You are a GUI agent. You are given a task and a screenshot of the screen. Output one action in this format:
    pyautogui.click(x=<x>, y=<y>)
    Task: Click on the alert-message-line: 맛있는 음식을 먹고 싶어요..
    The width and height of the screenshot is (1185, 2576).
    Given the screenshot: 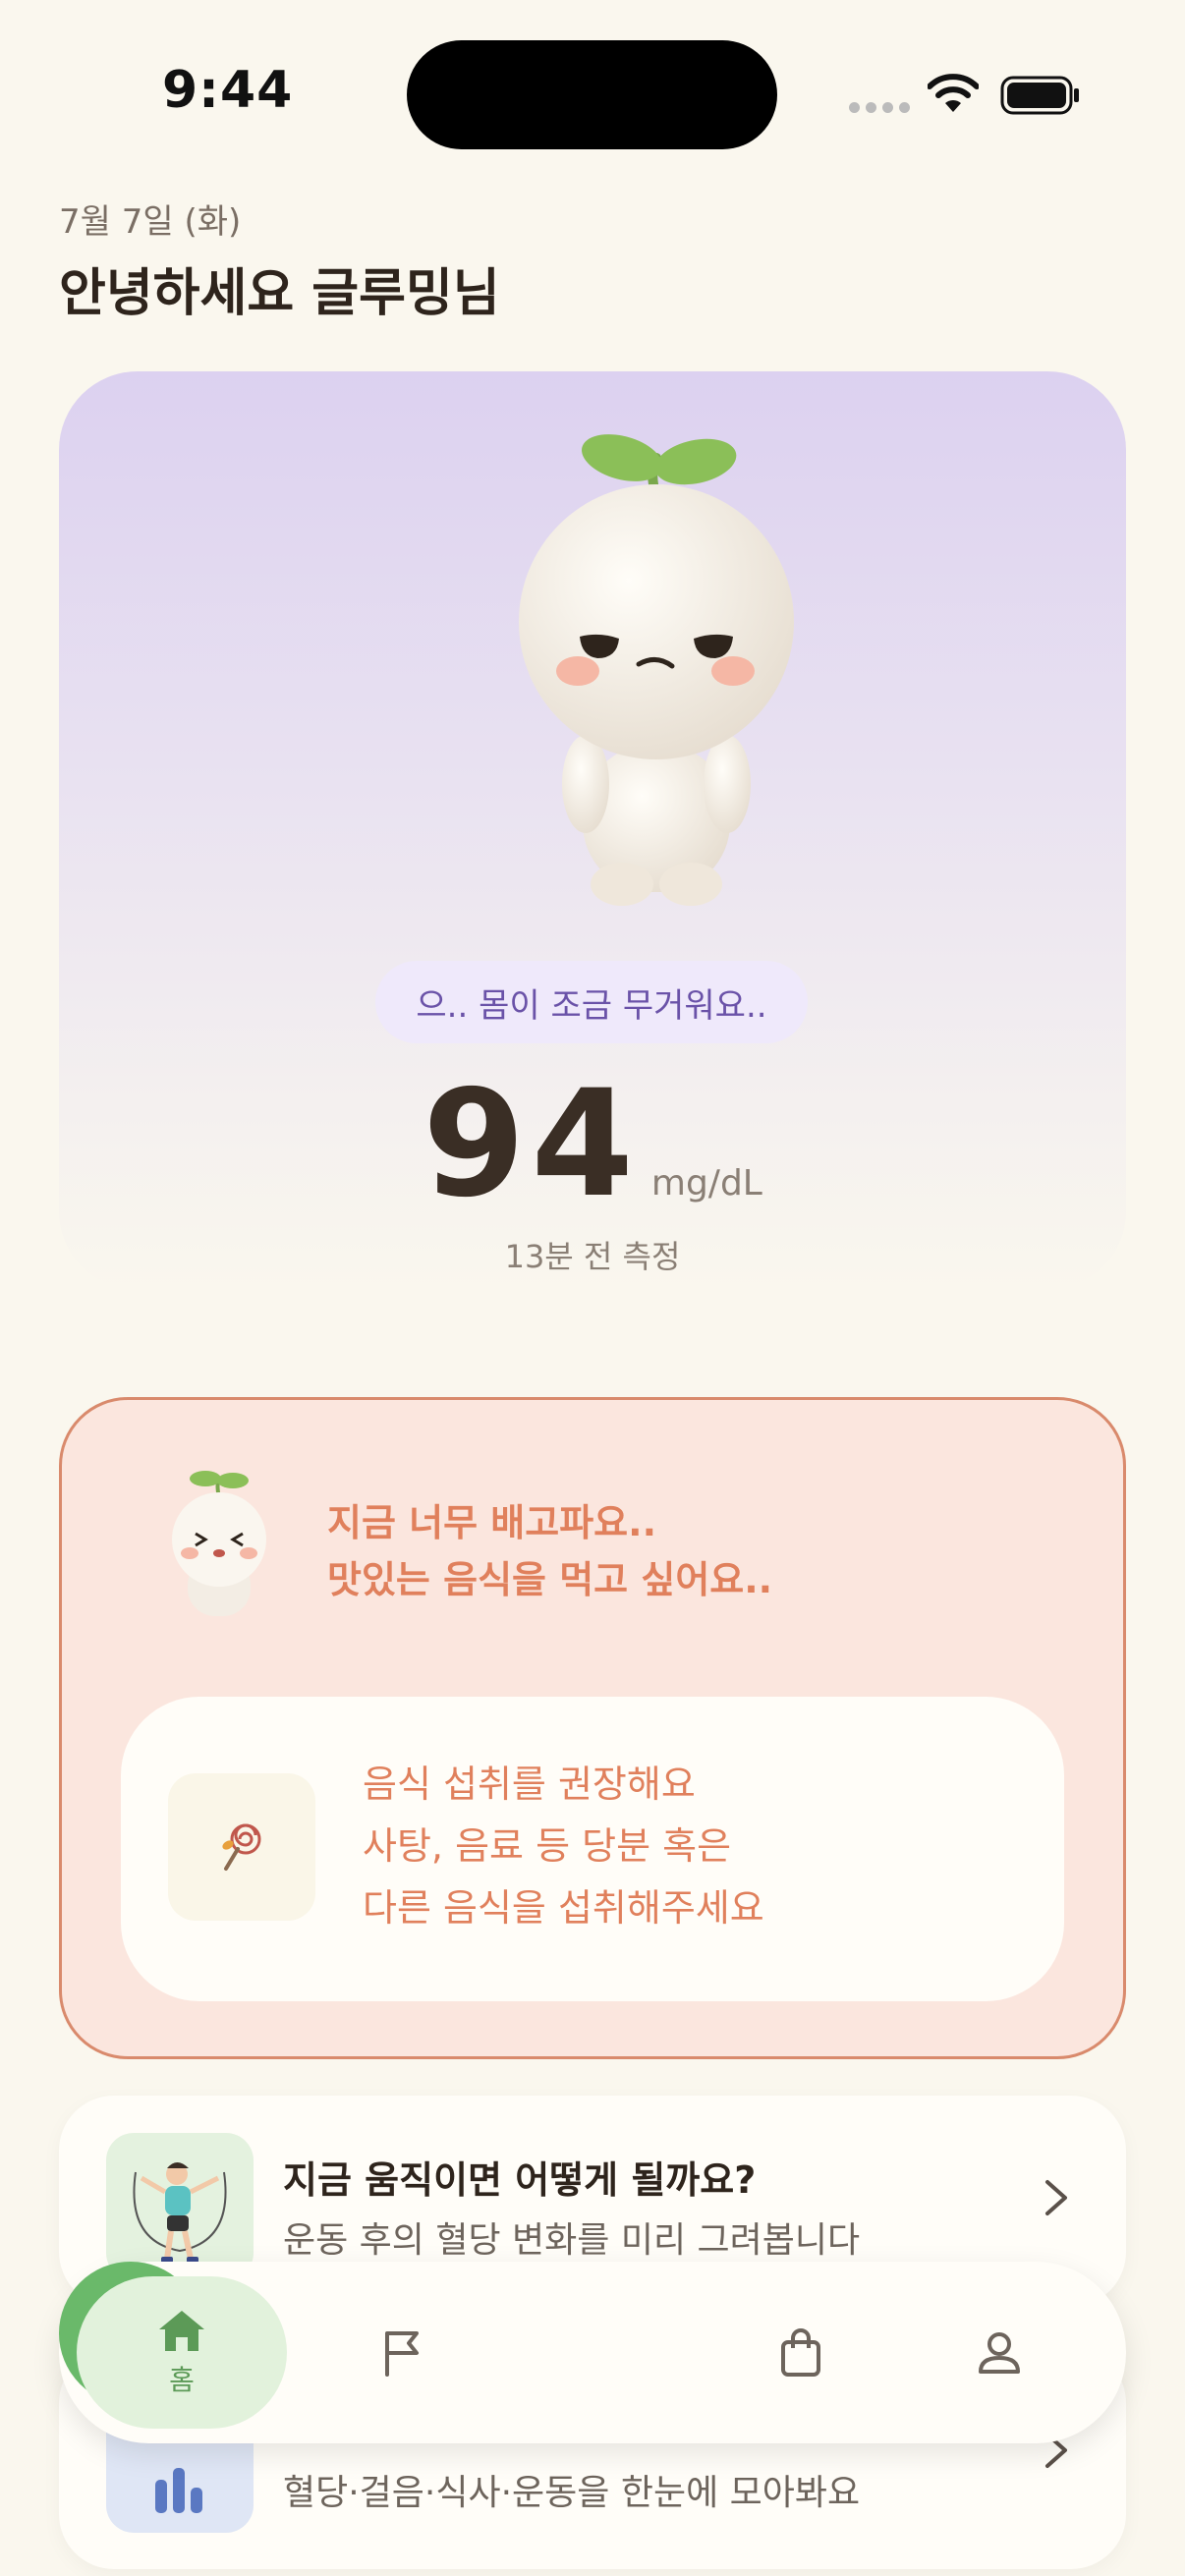 What is the action you would take?
    pyautogui.click(x=550, y=1579)
    